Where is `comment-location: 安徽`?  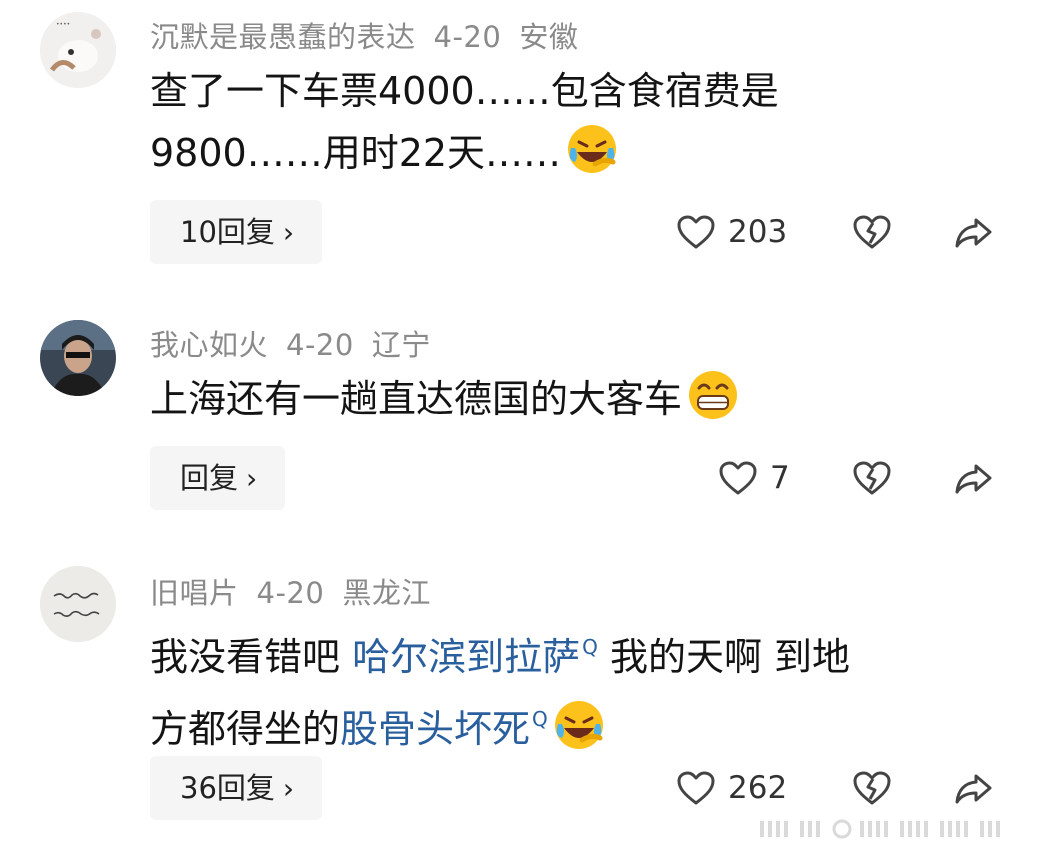
comment-location: 安徽 is located at coordinates (549, 37).